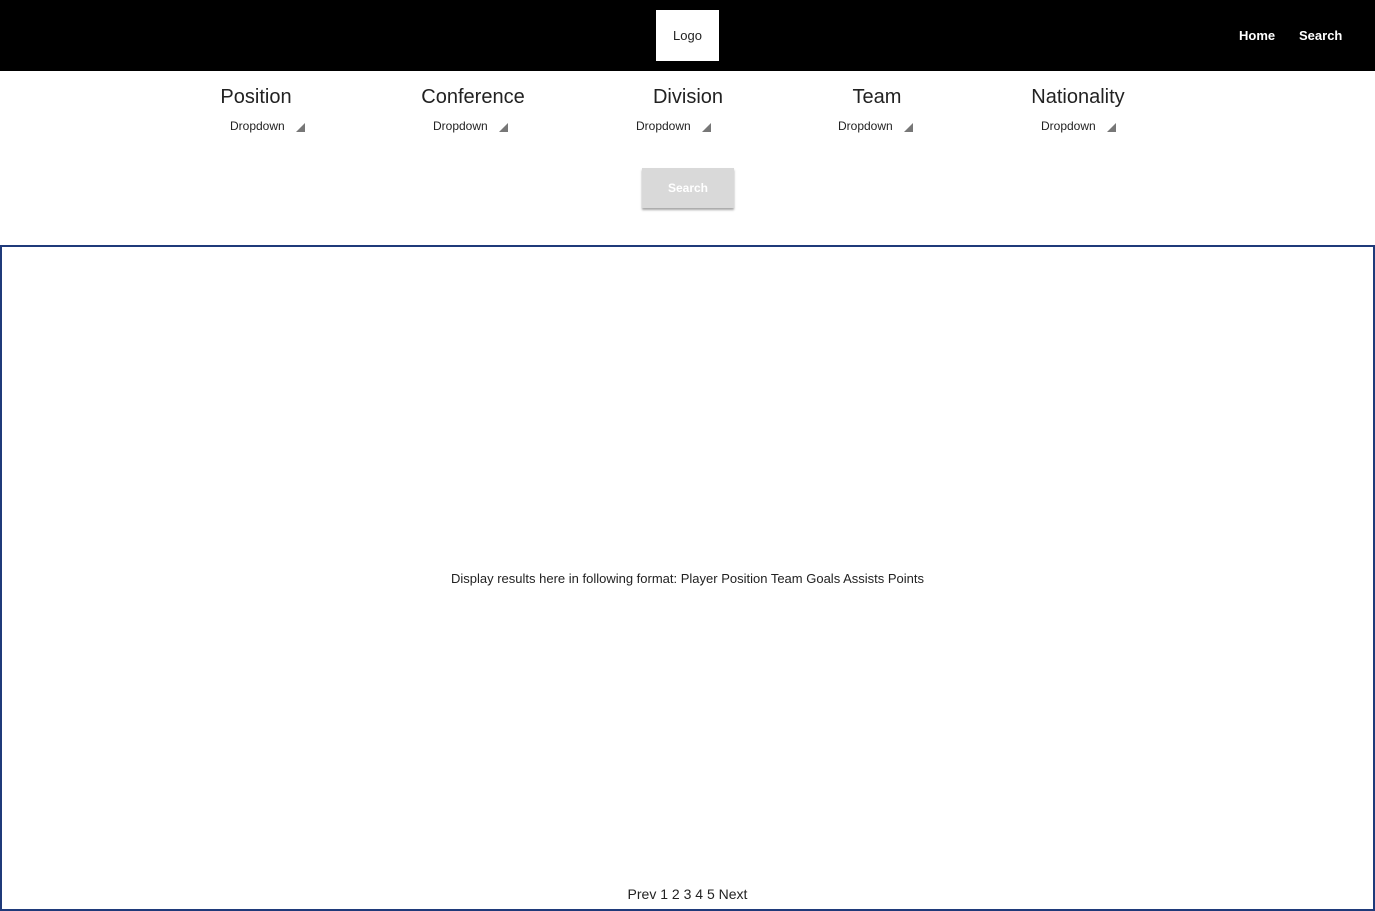  I want to click on search-button: Search, so click(688, 188).